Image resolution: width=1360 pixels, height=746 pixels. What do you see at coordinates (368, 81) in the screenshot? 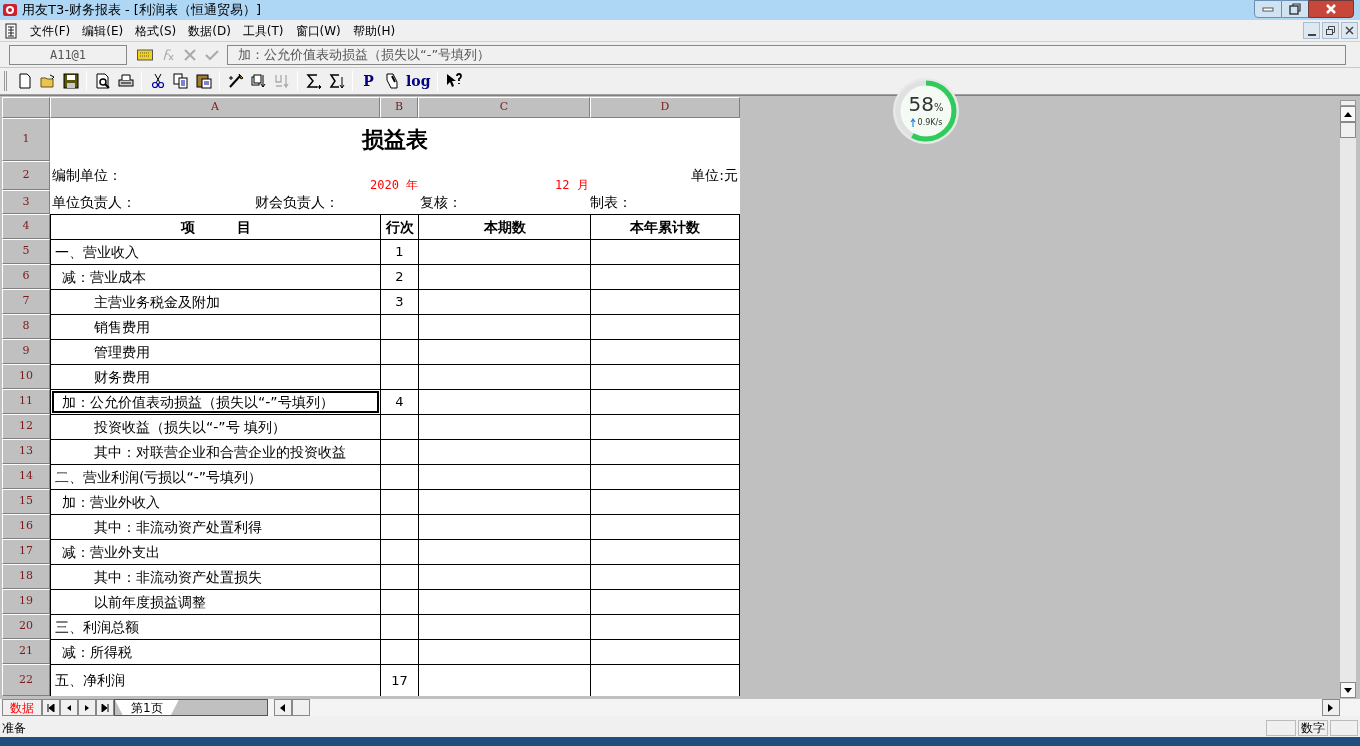
I see `toolbar-button: P` at bounding box center [368, 81].